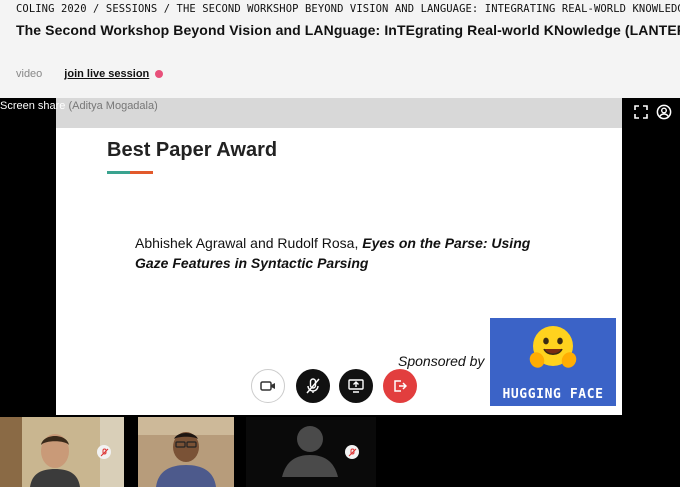  I want to click on sponsored-by-label: Sponsored by, so click(441, 361).